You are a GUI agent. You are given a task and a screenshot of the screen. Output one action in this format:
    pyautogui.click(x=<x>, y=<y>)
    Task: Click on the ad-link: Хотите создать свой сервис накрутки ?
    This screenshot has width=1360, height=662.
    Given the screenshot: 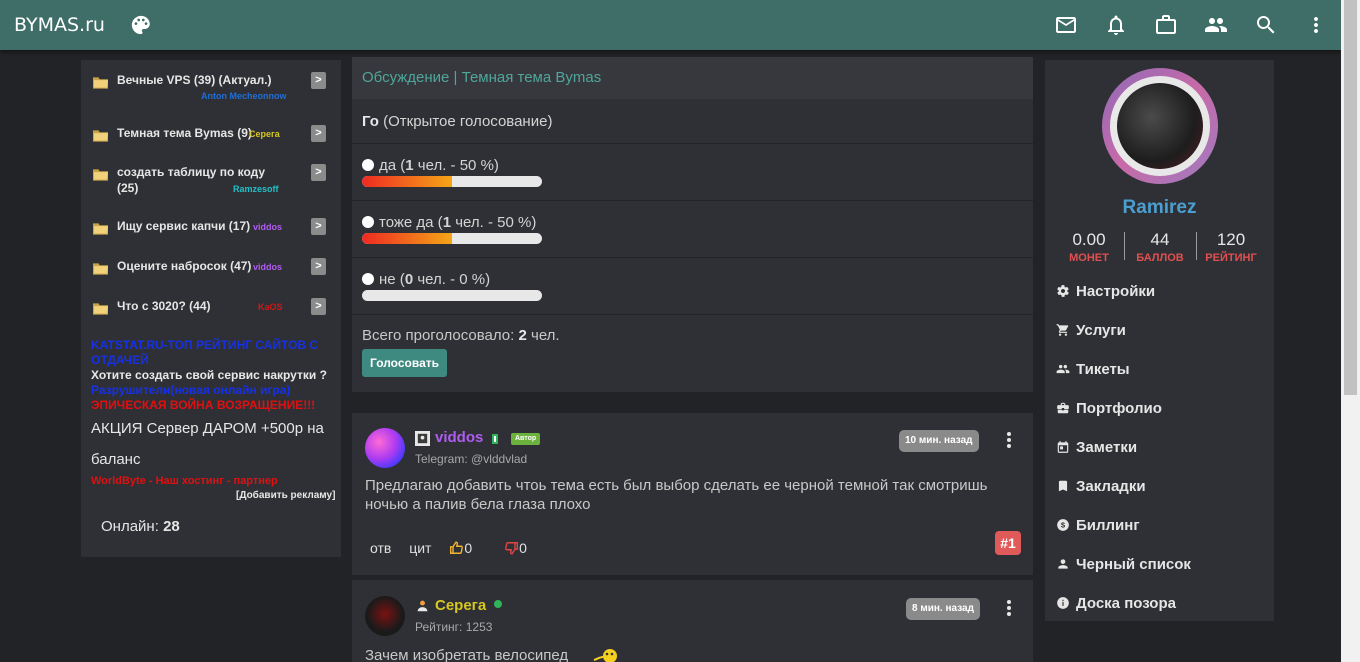 What is the action you would take?
    pyautogui.click(x=213, y=375)
    